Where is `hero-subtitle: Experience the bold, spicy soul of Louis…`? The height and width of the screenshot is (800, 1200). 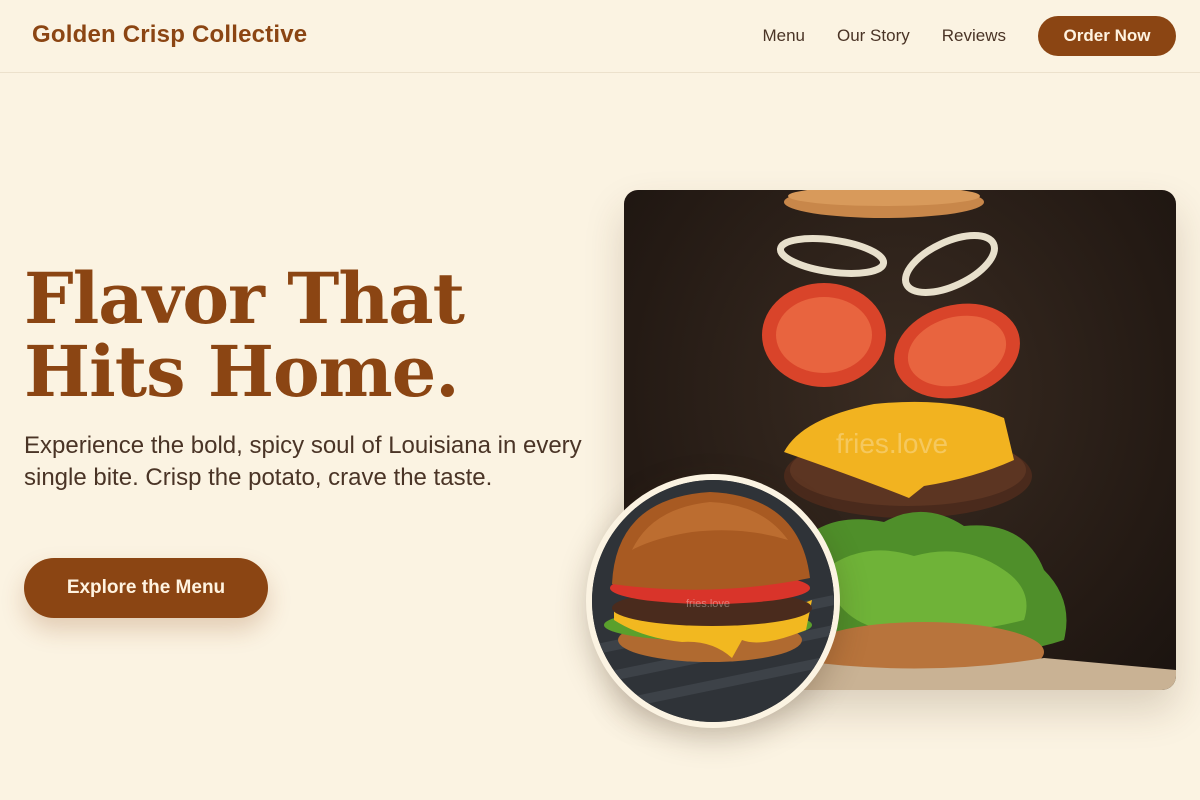
hero-subtitle: Experience the bold, spicy soul of Louis… is located at coordinates (303, 461).